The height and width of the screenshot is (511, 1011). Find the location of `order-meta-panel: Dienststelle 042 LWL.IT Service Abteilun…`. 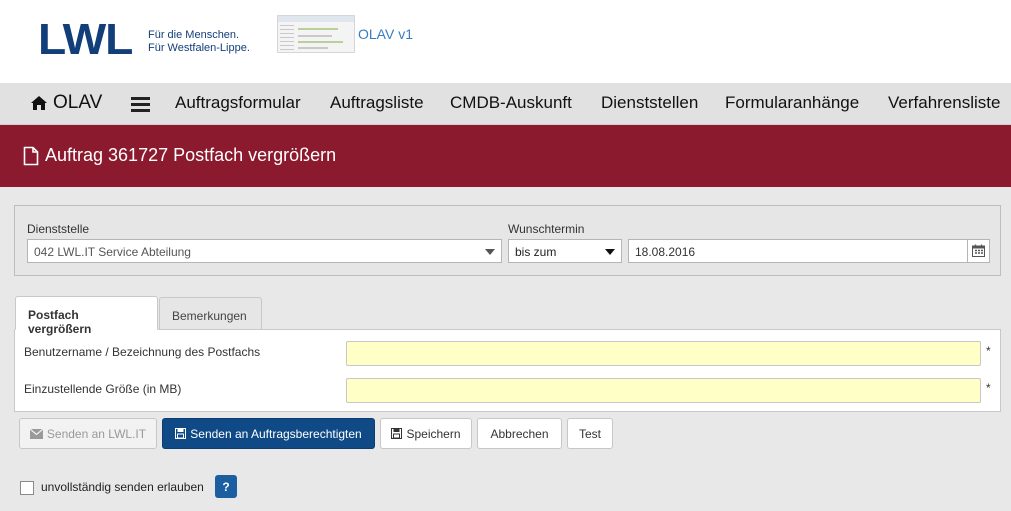

order-meta-panel: Dienststelle 042 LWL.IT Service Abteilun… is located at coordinates (507, 240).